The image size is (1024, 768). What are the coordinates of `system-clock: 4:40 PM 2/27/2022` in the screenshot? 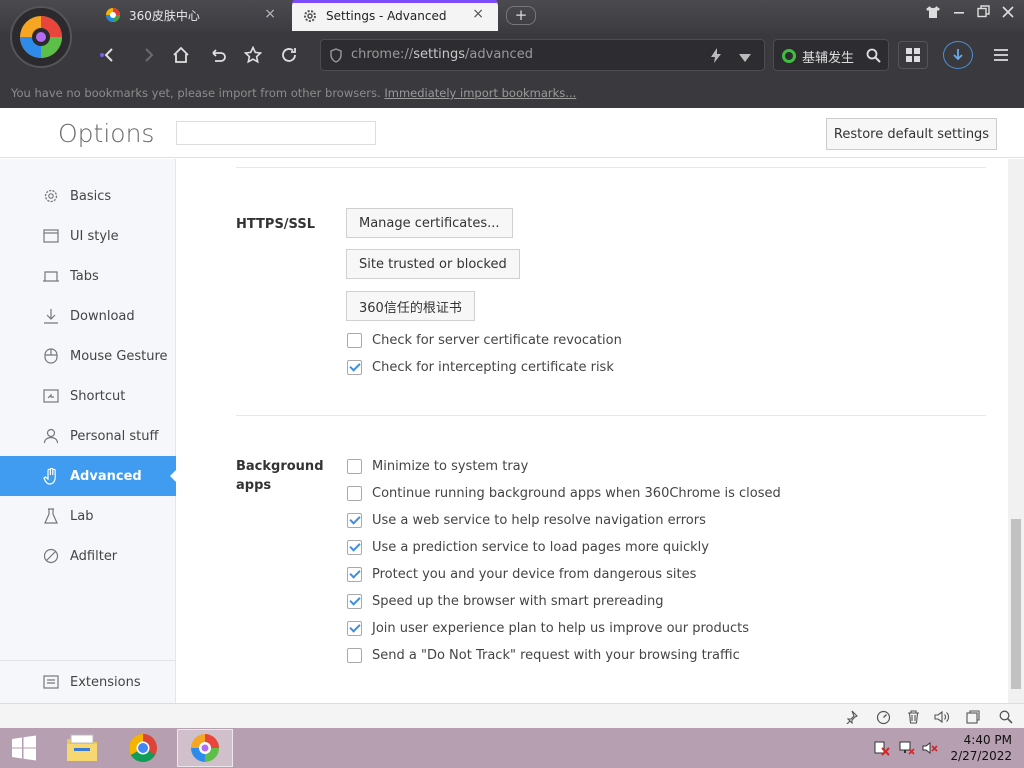 It's located at (979, 748).